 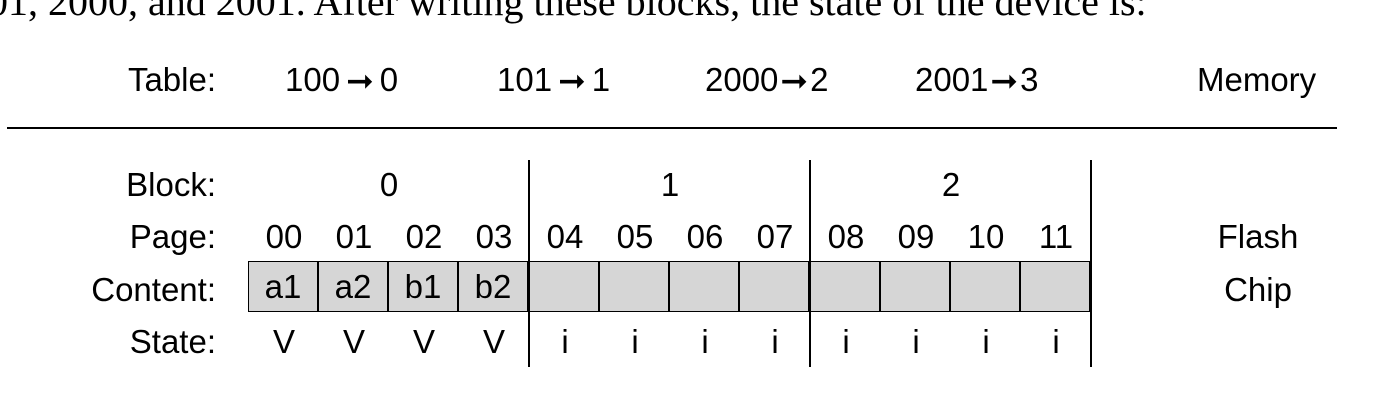 I want to click on page-number: 06, so click(x=705, y=236).